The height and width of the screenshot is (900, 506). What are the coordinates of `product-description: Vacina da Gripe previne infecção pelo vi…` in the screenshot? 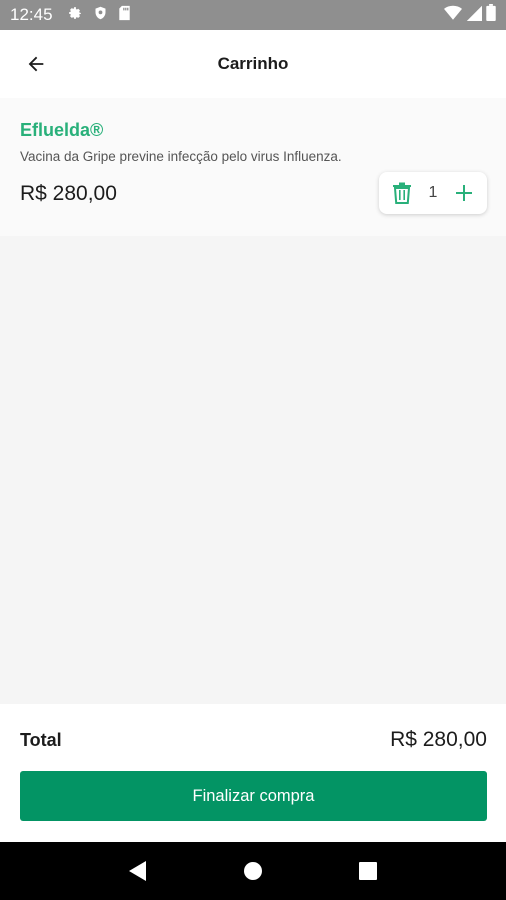 It's located at (181, 156).